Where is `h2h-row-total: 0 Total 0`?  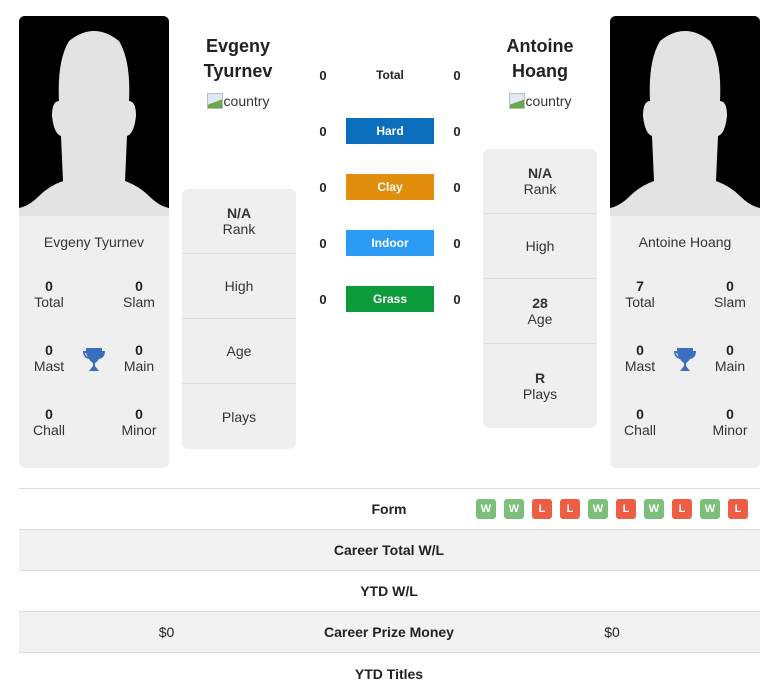
h2h-row-total: 0 Total 0 is located at coordinates (390, 75).